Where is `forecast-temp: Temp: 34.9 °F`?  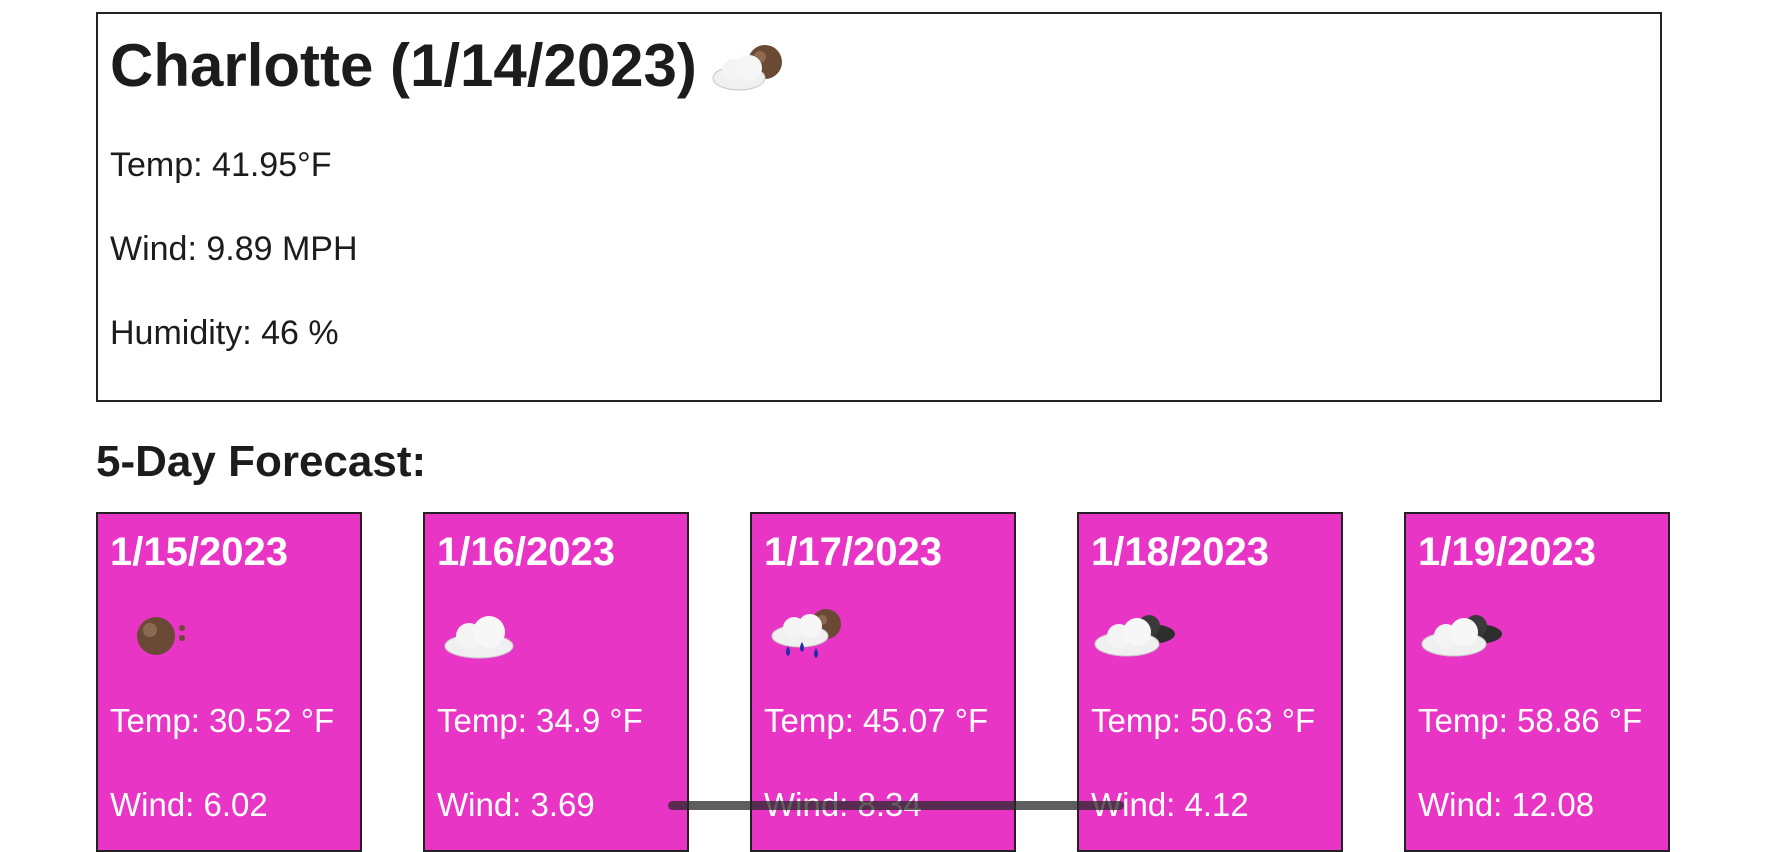 forecast-temp: Temp: 34.9 °F is located at coordinates (540, 720).